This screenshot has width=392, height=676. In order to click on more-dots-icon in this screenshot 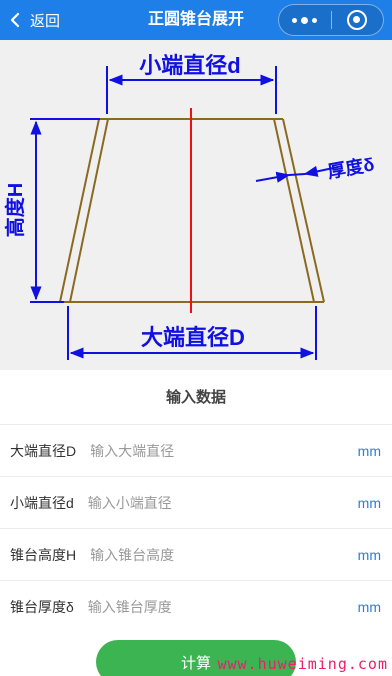, I will do `click(305, 20)`.